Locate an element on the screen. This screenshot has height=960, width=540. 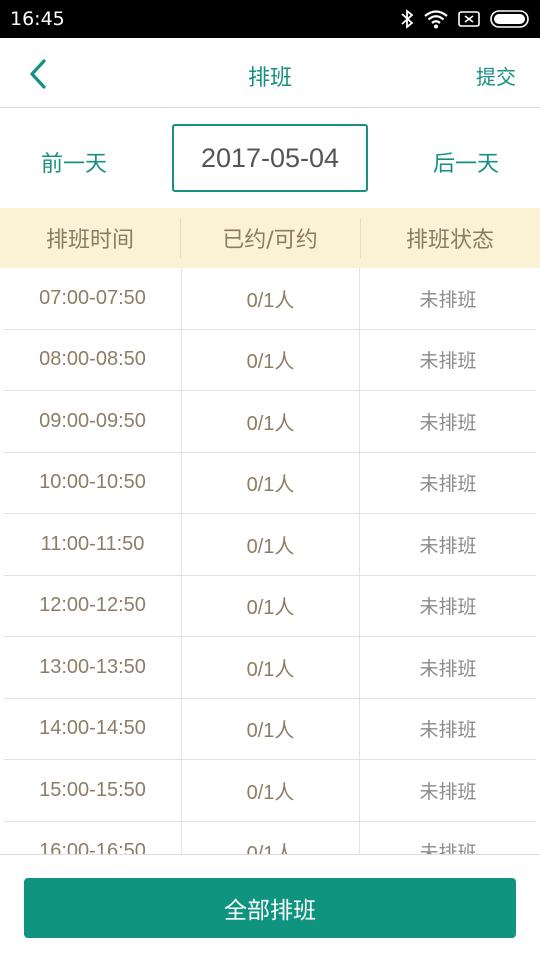
status-bar: 16:45 is located at coordinates (270, 19).